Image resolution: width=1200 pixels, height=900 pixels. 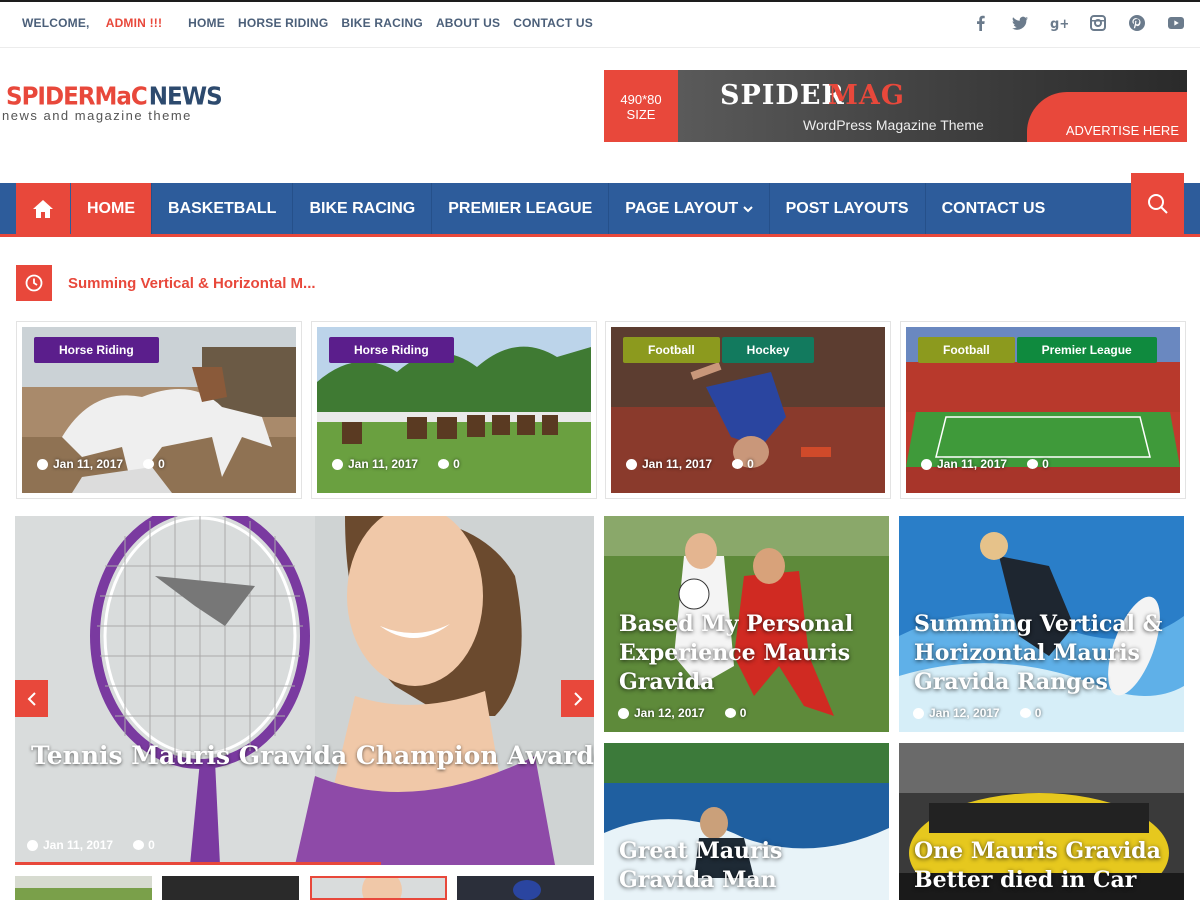 I want to click on google-plus-icon: g+, so click(x=1059, y=24).